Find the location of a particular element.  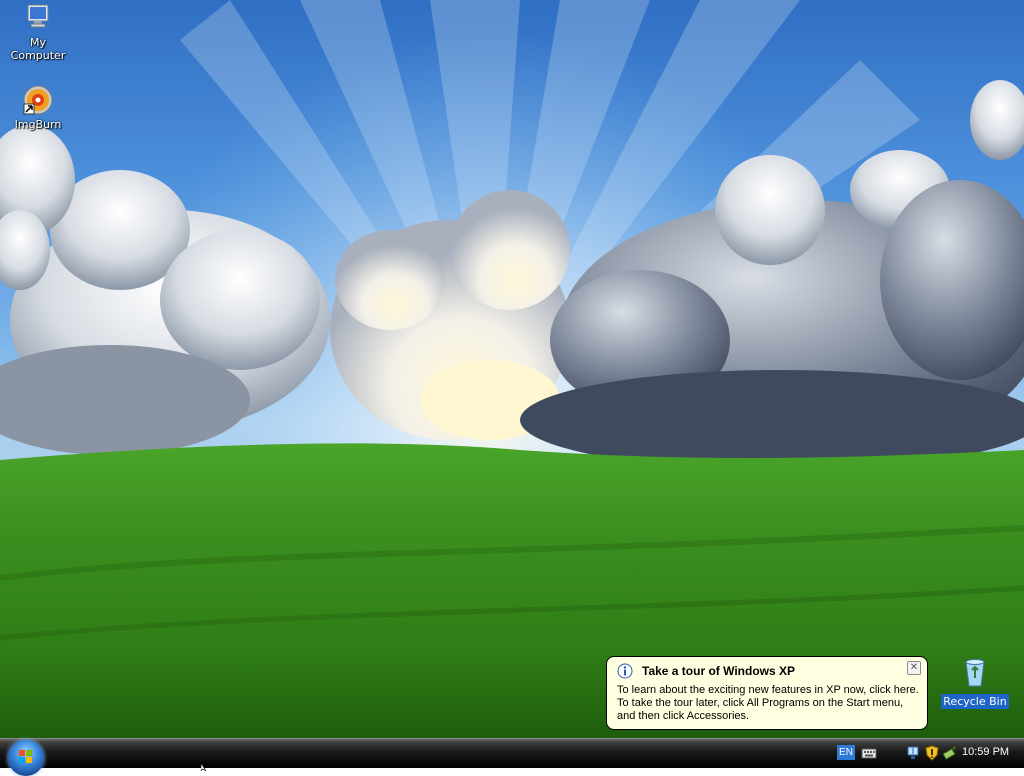

desktop-icon-label: ImgBurn is located at coordinates (38, 124).